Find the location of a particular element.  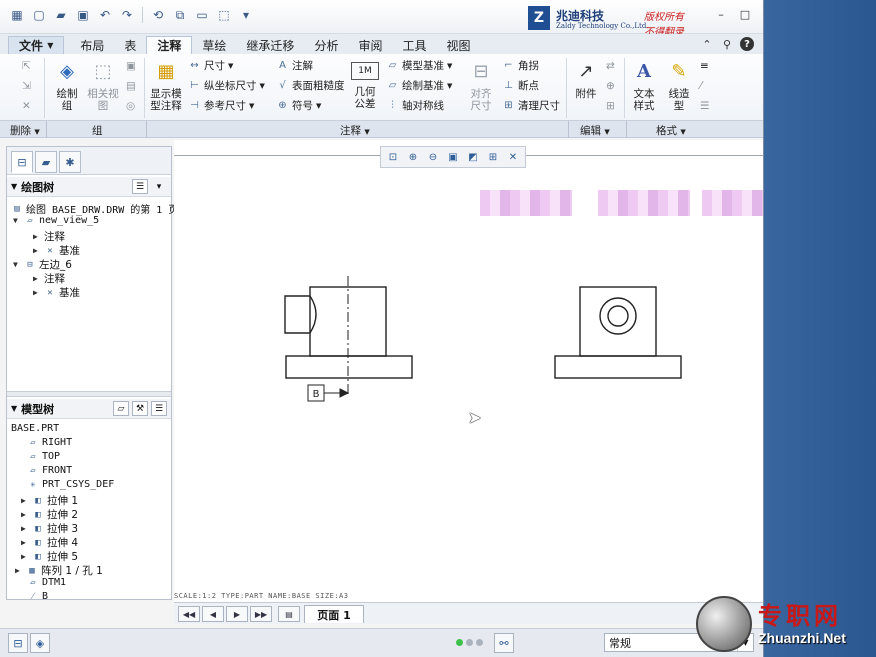

delete-icon: ✕ is located at coordinates (26, 106).